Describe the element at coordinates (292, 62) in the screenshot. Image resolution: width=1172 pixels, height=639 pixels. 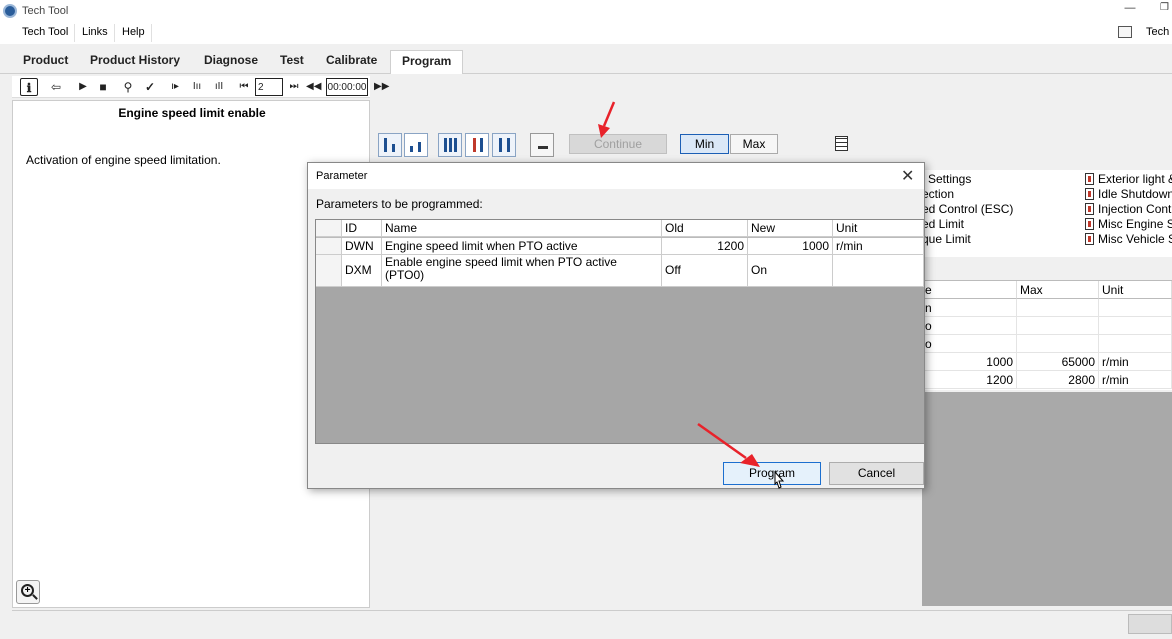
I see `tab-test: Test` at that location.